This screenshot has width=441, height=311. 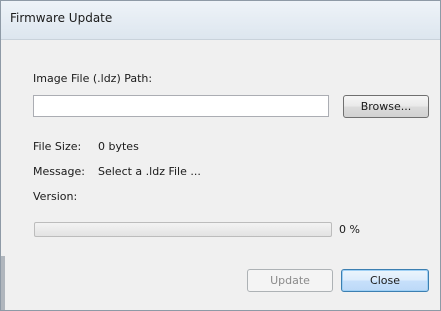 What do you see at coordinates (93, 78) in the screenshot?
I see `path-label: Image File (.ldz) Path:` at bounding box center [93, 78].